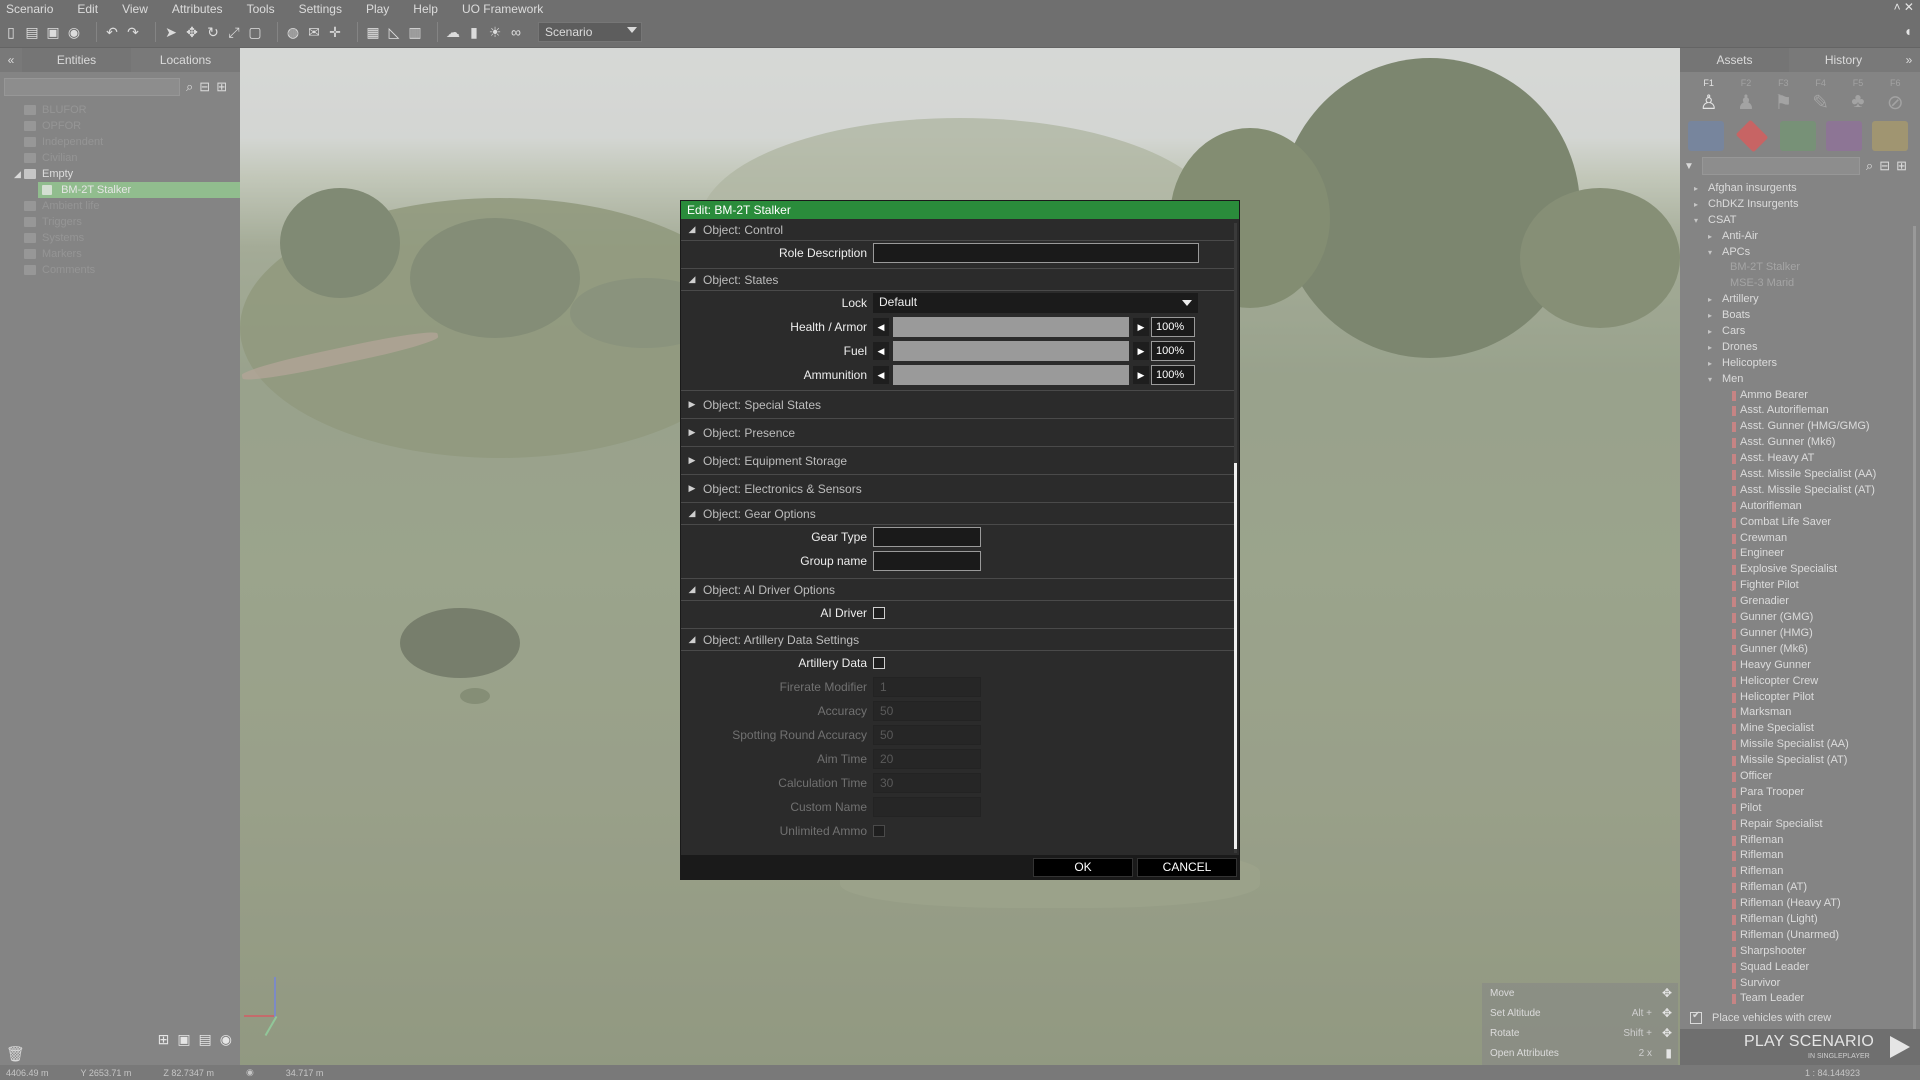 Image resolution: width=1920 pixels, height=1080 pixels. What do you see at coordinates (958, 405) in the screenshot?
I see `section-special-states: ▶ Object: Special States` at bounding box center [958, 405].